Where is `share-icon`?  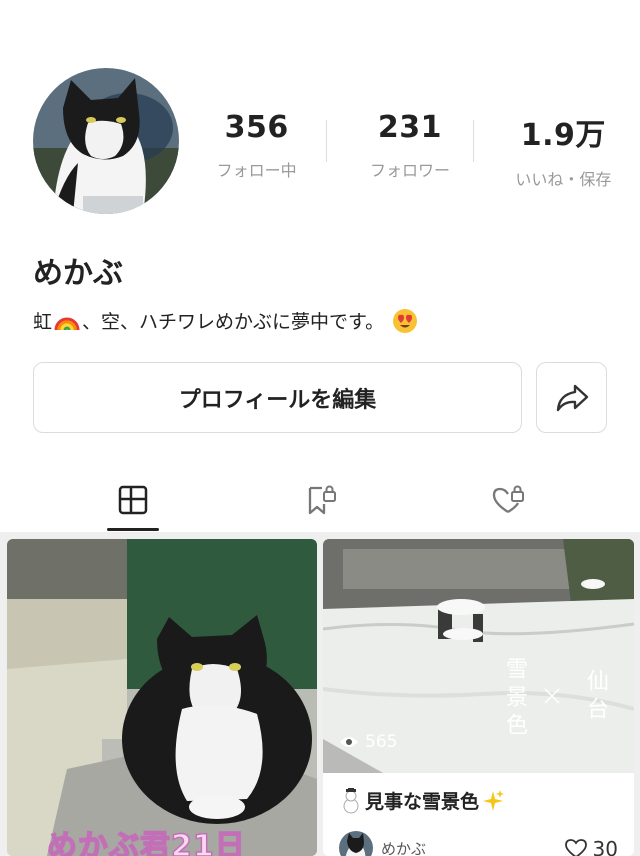
share-icon is located at coordinates (572, 397).